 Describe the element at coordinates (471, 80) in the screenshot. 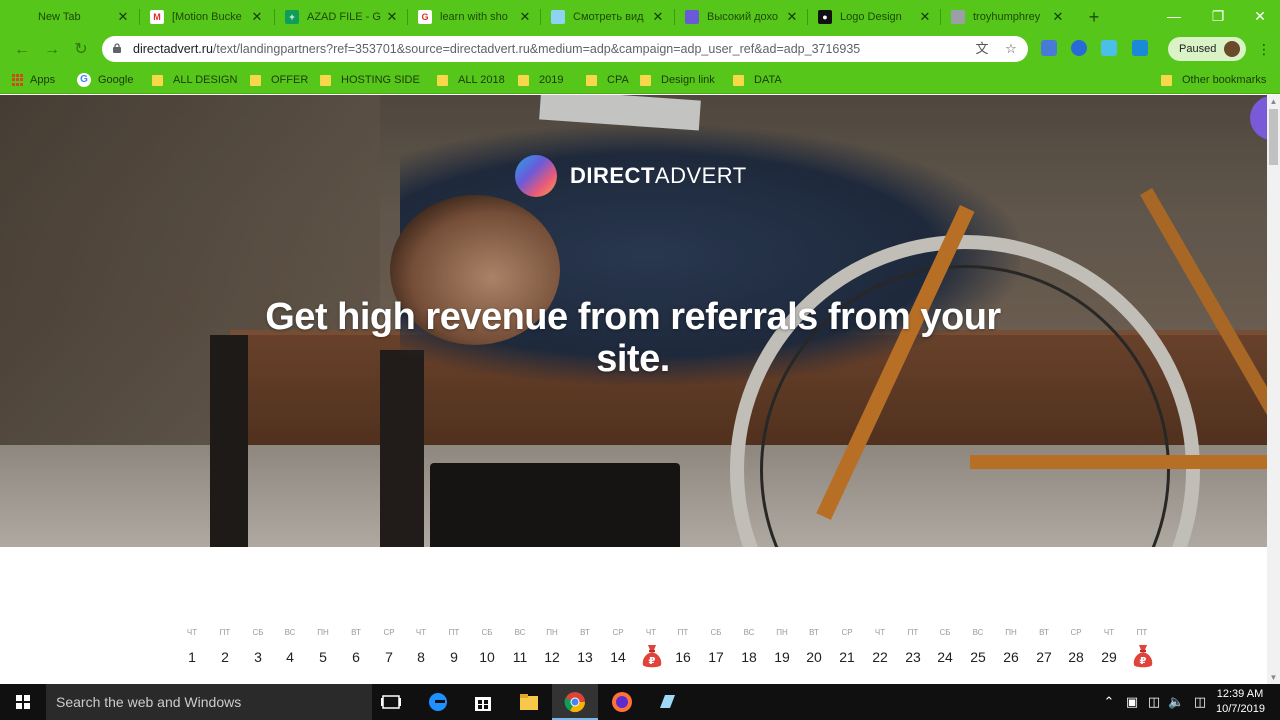

I see `bookmark-item: ALL 2018` at that location.